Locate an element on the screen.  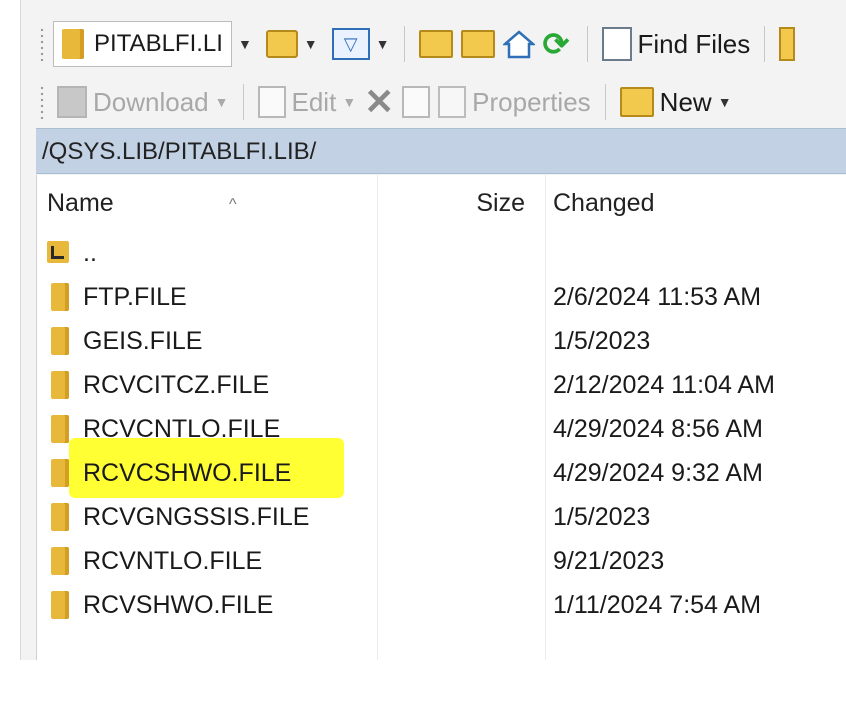
filter-button: ▽ ▼ is located at coordinates (361, 44).